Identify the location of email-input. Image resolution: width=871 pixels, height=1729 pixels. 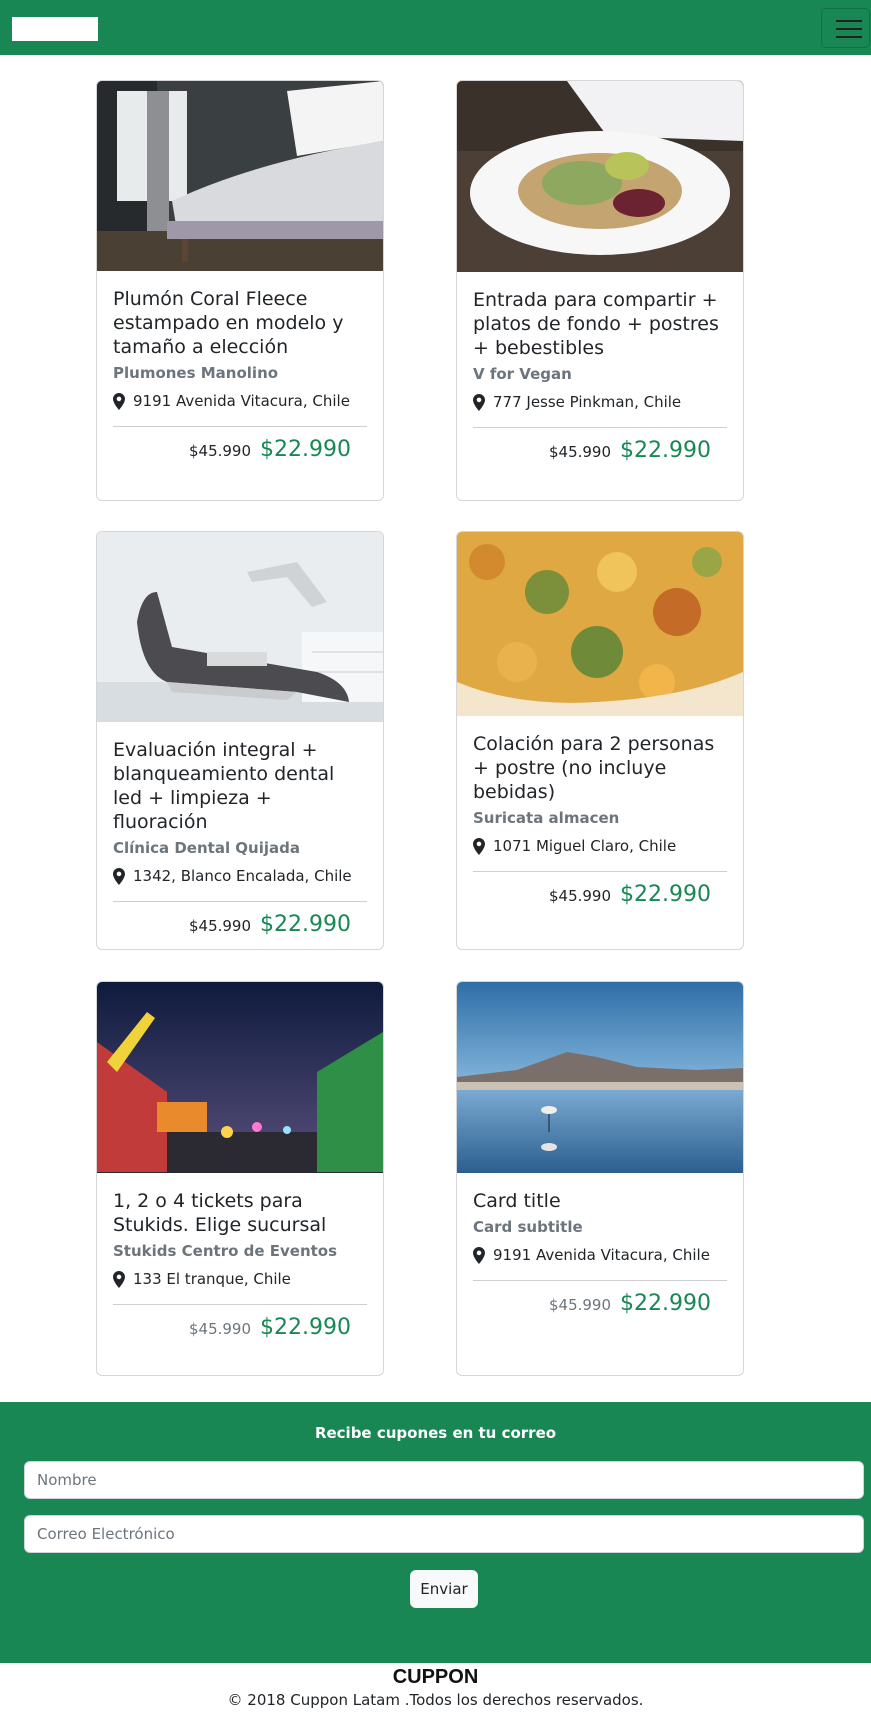
(444, 1534).